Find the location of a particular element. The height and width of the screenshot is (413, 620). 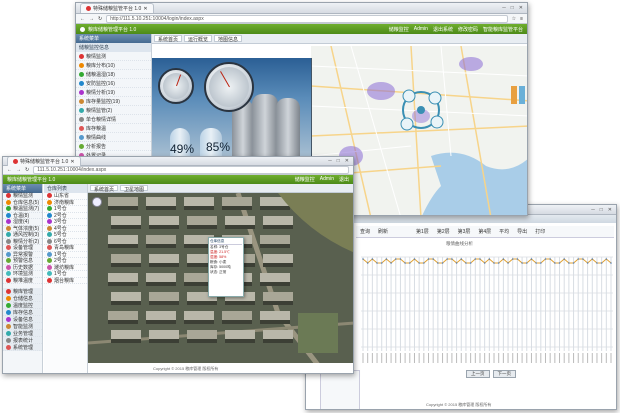

sidebar-item: 粮情曲线 is located at coordinates (113, 137).